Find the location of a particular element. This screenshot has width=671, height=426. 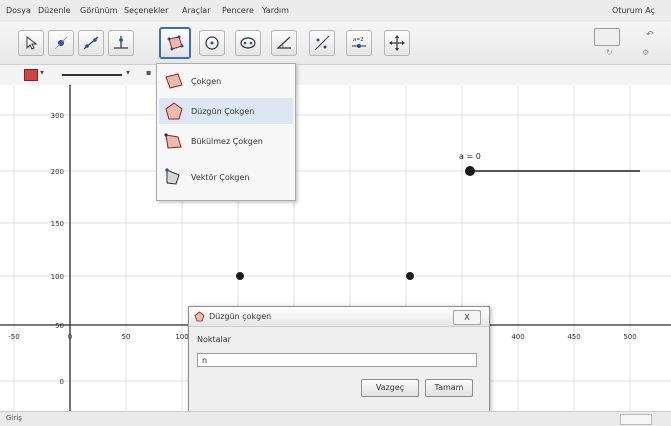

x-tick-label: -50 is located at coordinates (13, 337).